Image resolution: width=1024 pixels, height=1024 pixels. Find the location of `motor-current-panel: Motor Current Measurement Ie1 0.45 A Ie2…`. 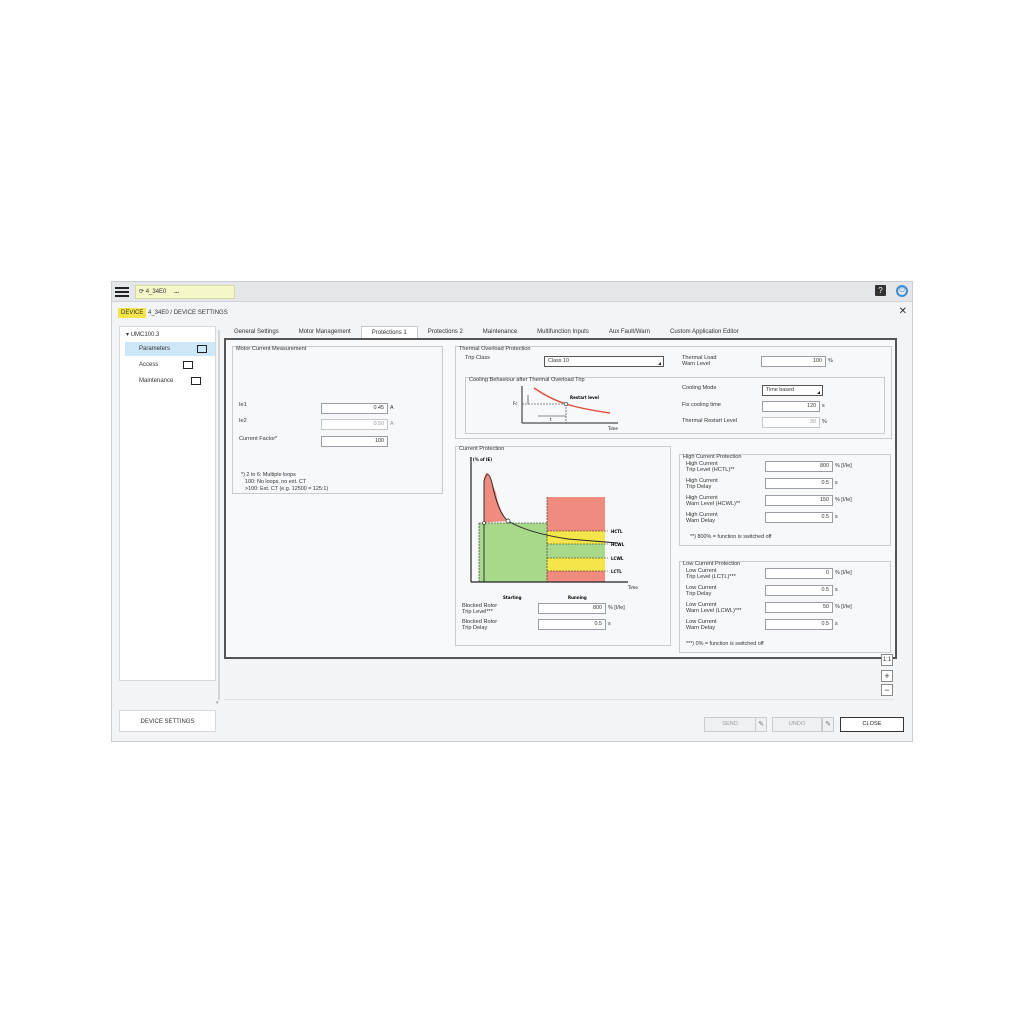

motor-current-panel: Motor Current Measurement Ie1 0.45 A Ie2… is located at coordinates (337, 420).